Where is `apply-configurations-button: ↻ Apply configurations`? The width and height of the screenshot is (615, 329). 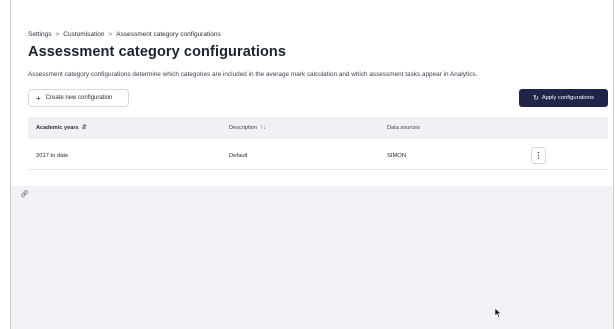
apply-configurations-button: ↻ Apply configurations is located at coordinates (563, 98).